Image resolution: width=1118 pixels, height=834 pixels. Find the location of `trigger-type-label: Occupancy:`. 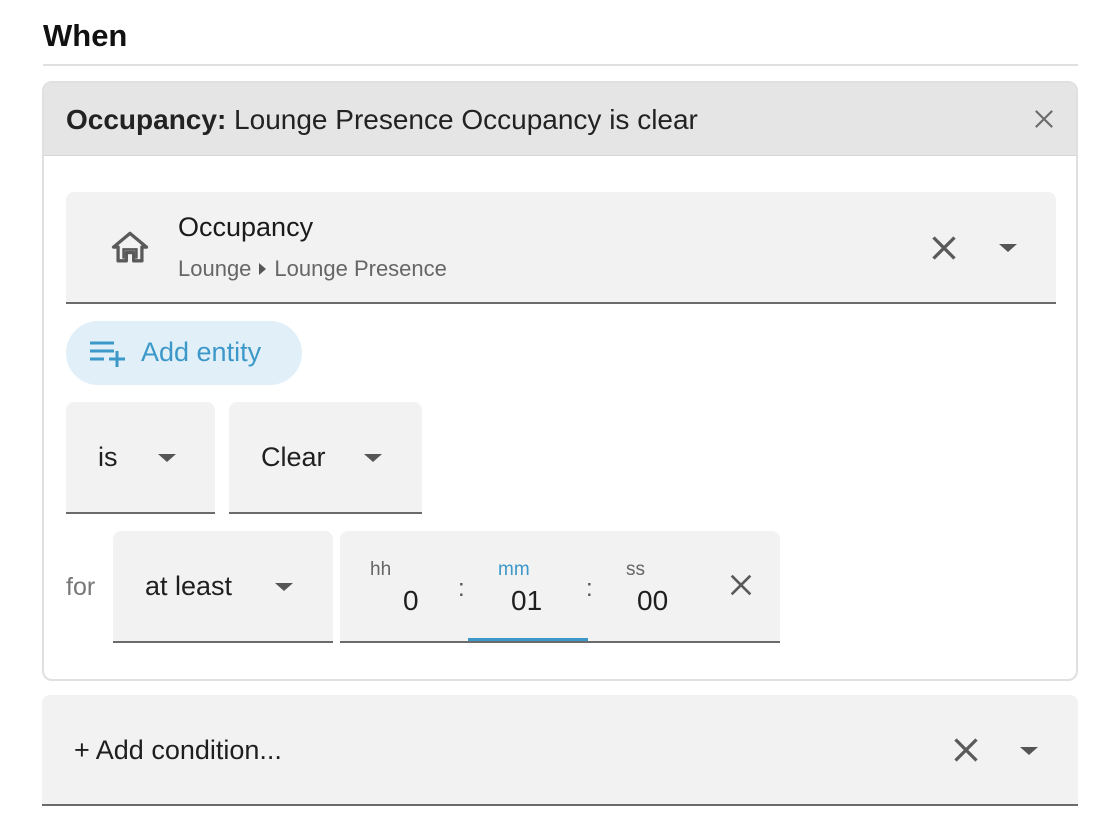

trigger-type-label: Occupancy: is located at coordinates (146, 119).